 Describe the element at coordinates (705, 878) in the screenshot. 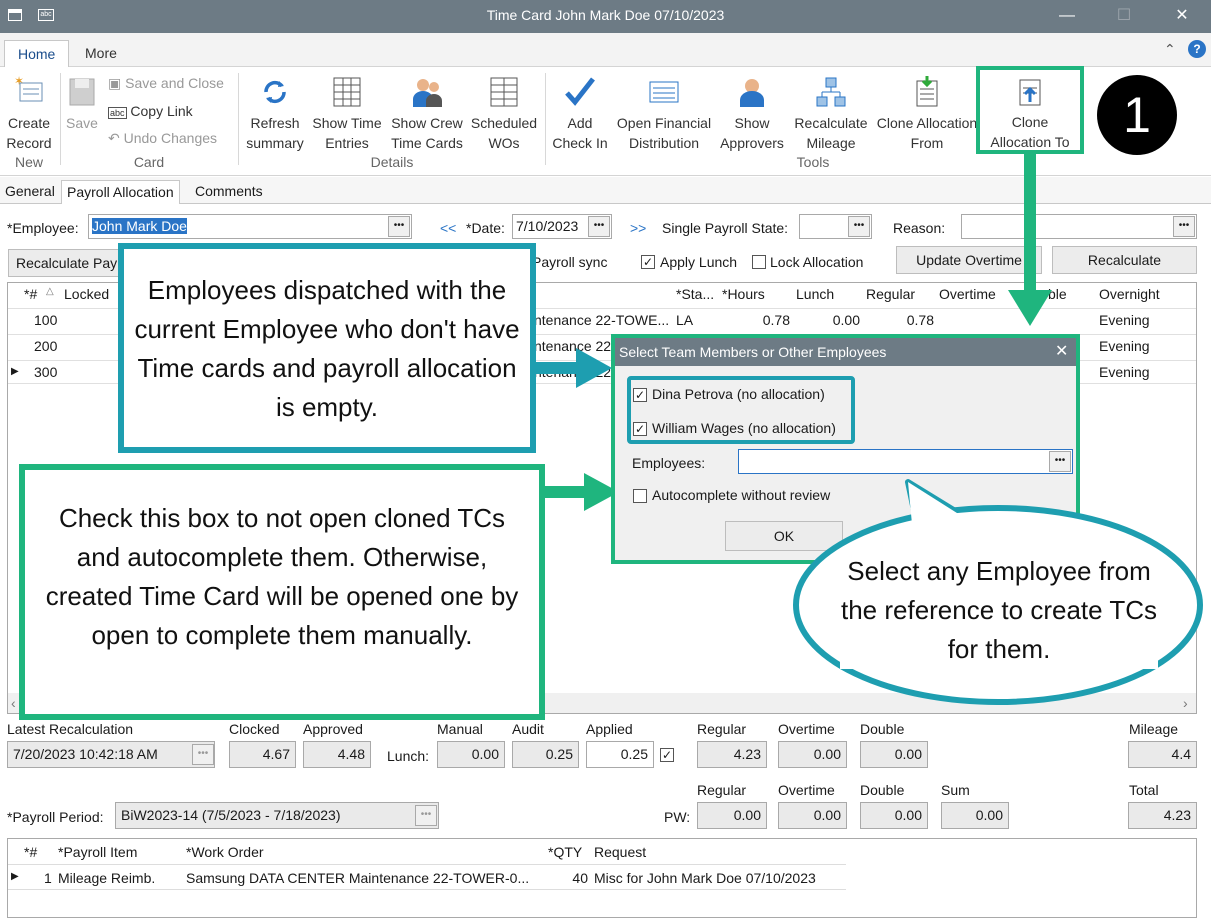

I see `item-request: Misc for John Mark Doe 07/10/2023` at that location.